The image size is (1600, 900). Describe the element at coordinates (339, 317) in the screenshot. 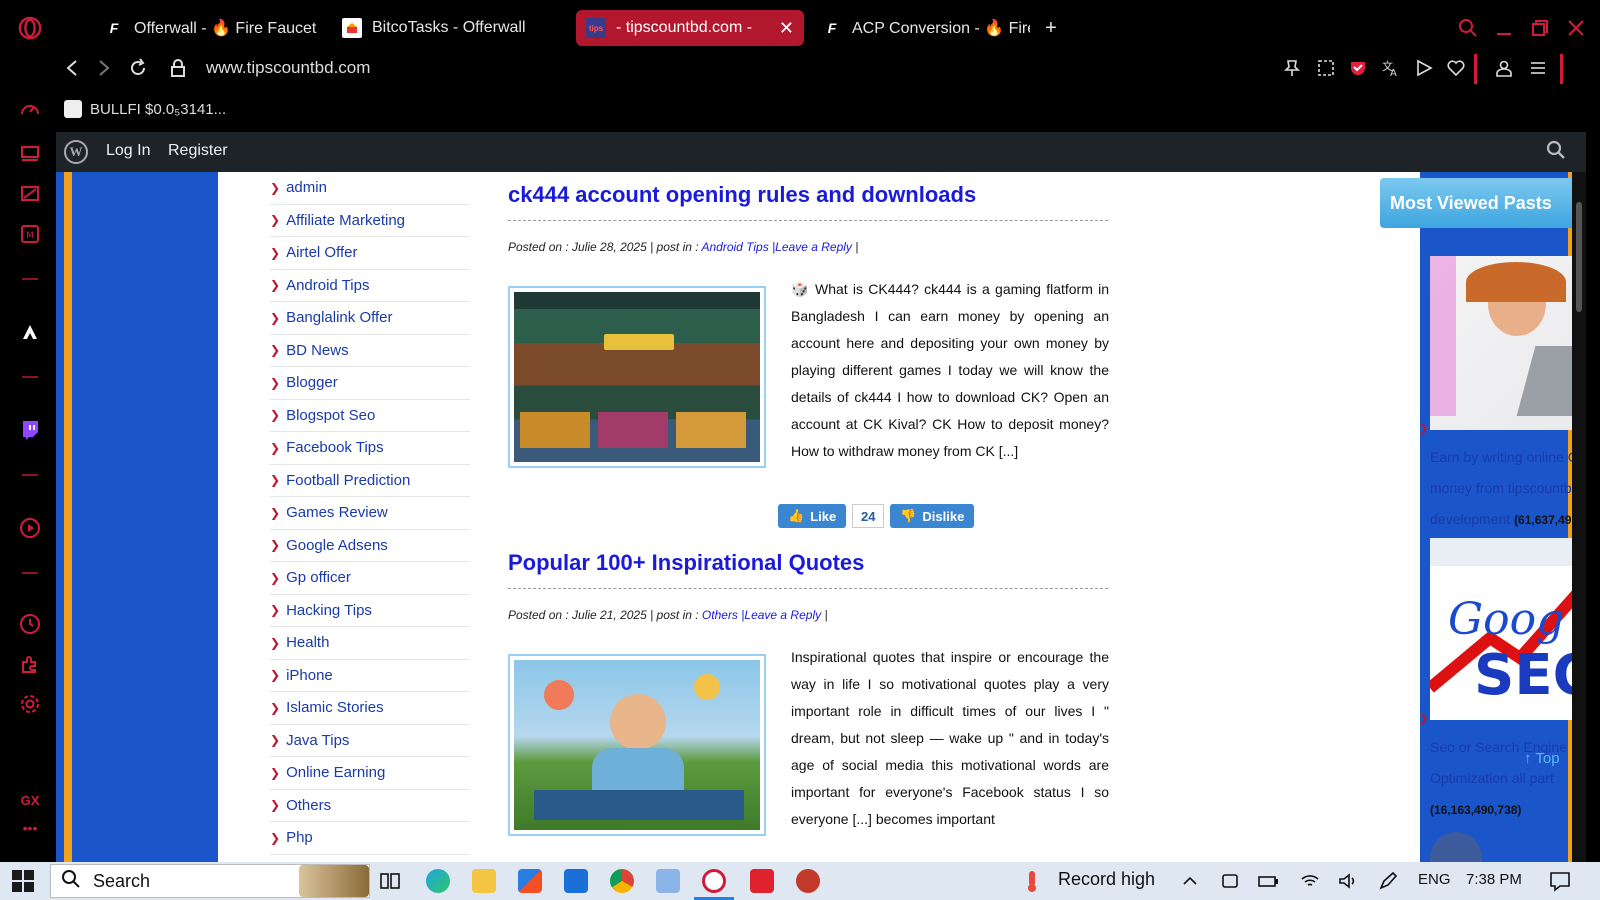

I see `category-label: Banglalink Offer` at that location.